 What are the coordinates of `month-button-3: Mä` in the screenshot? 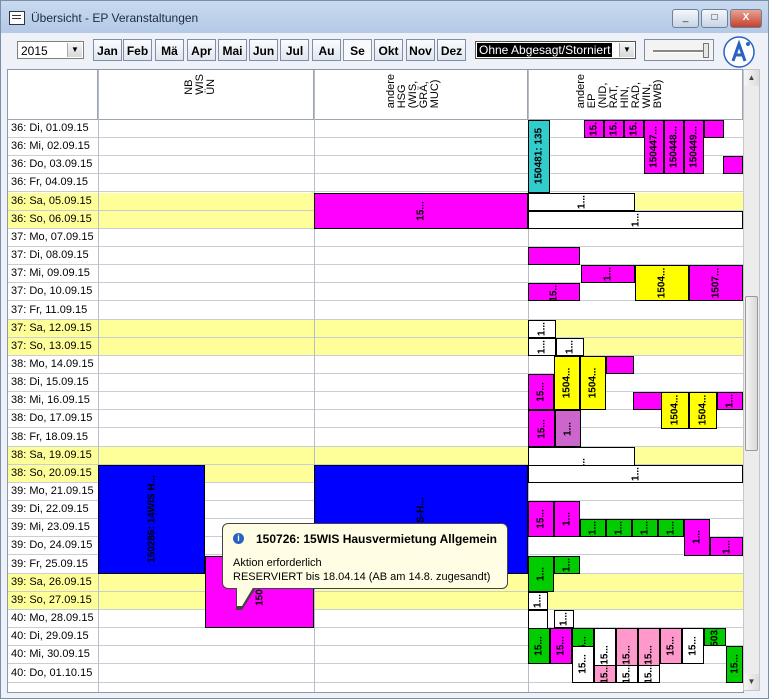 It's located at (169, 50).